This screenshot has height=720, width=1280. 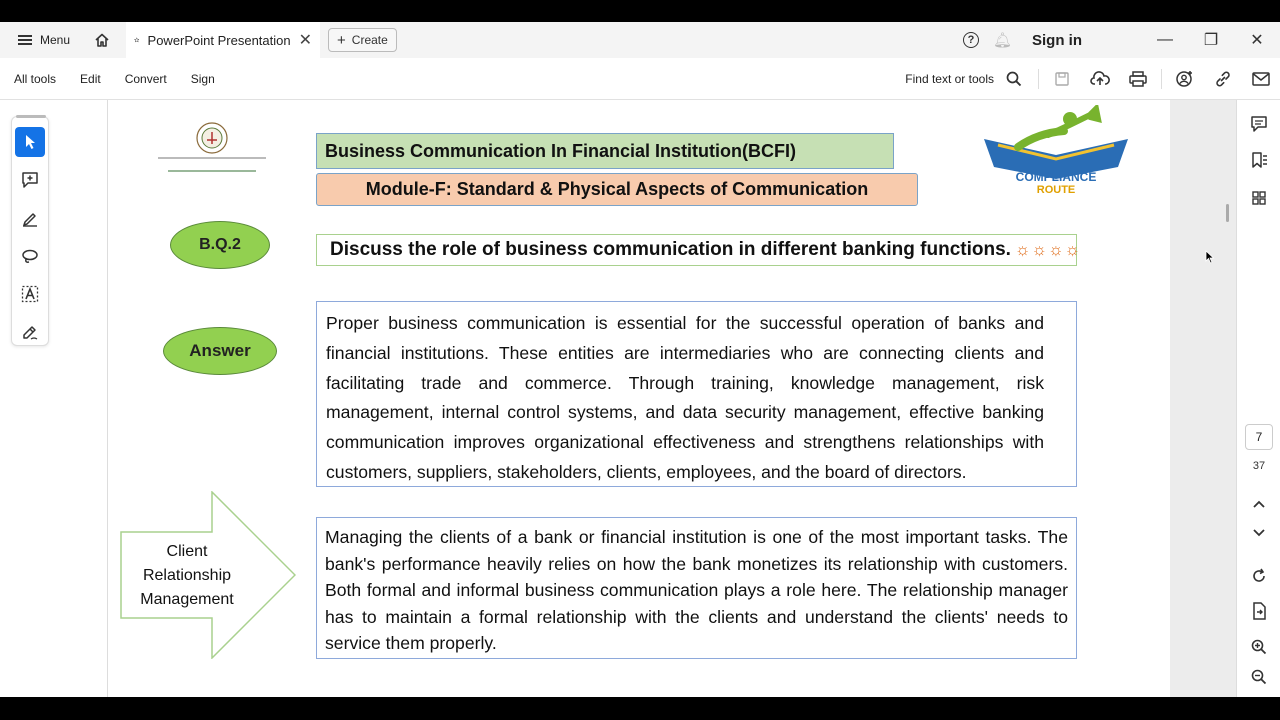 What do you see at coordinates (1165, 40) in the screenshot?
I see `minimize-icon: —` at bounding box center [1165, 40].